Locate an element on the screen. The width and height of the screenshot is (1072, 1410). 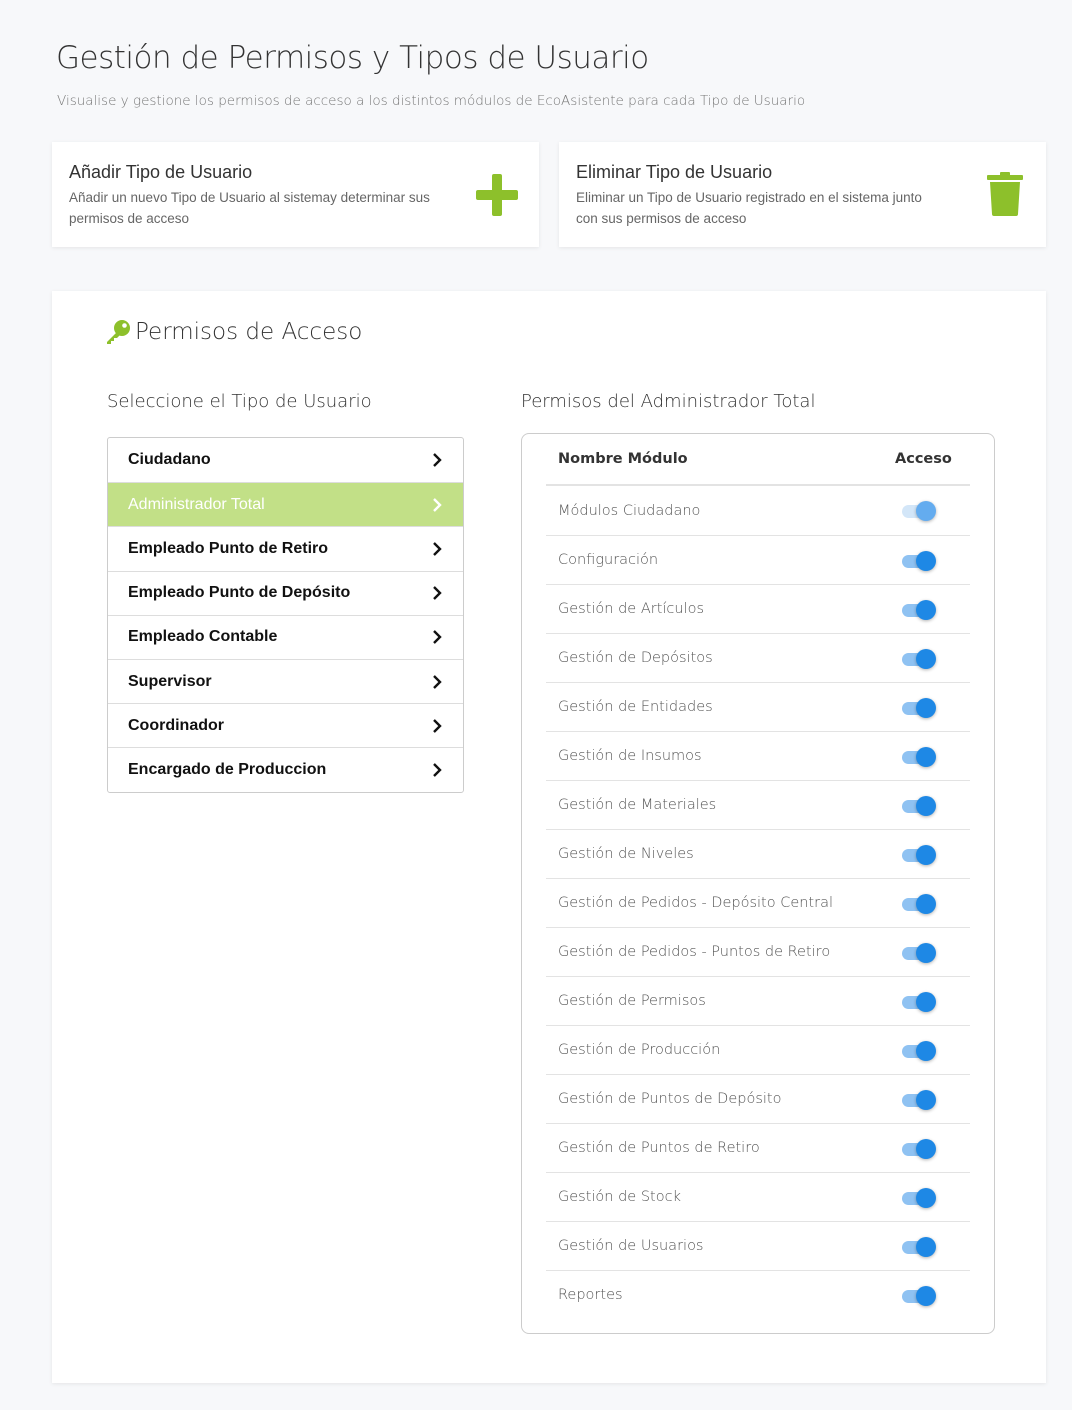
module-name: Gestión de Insumos is located at coordinates (630, 756).